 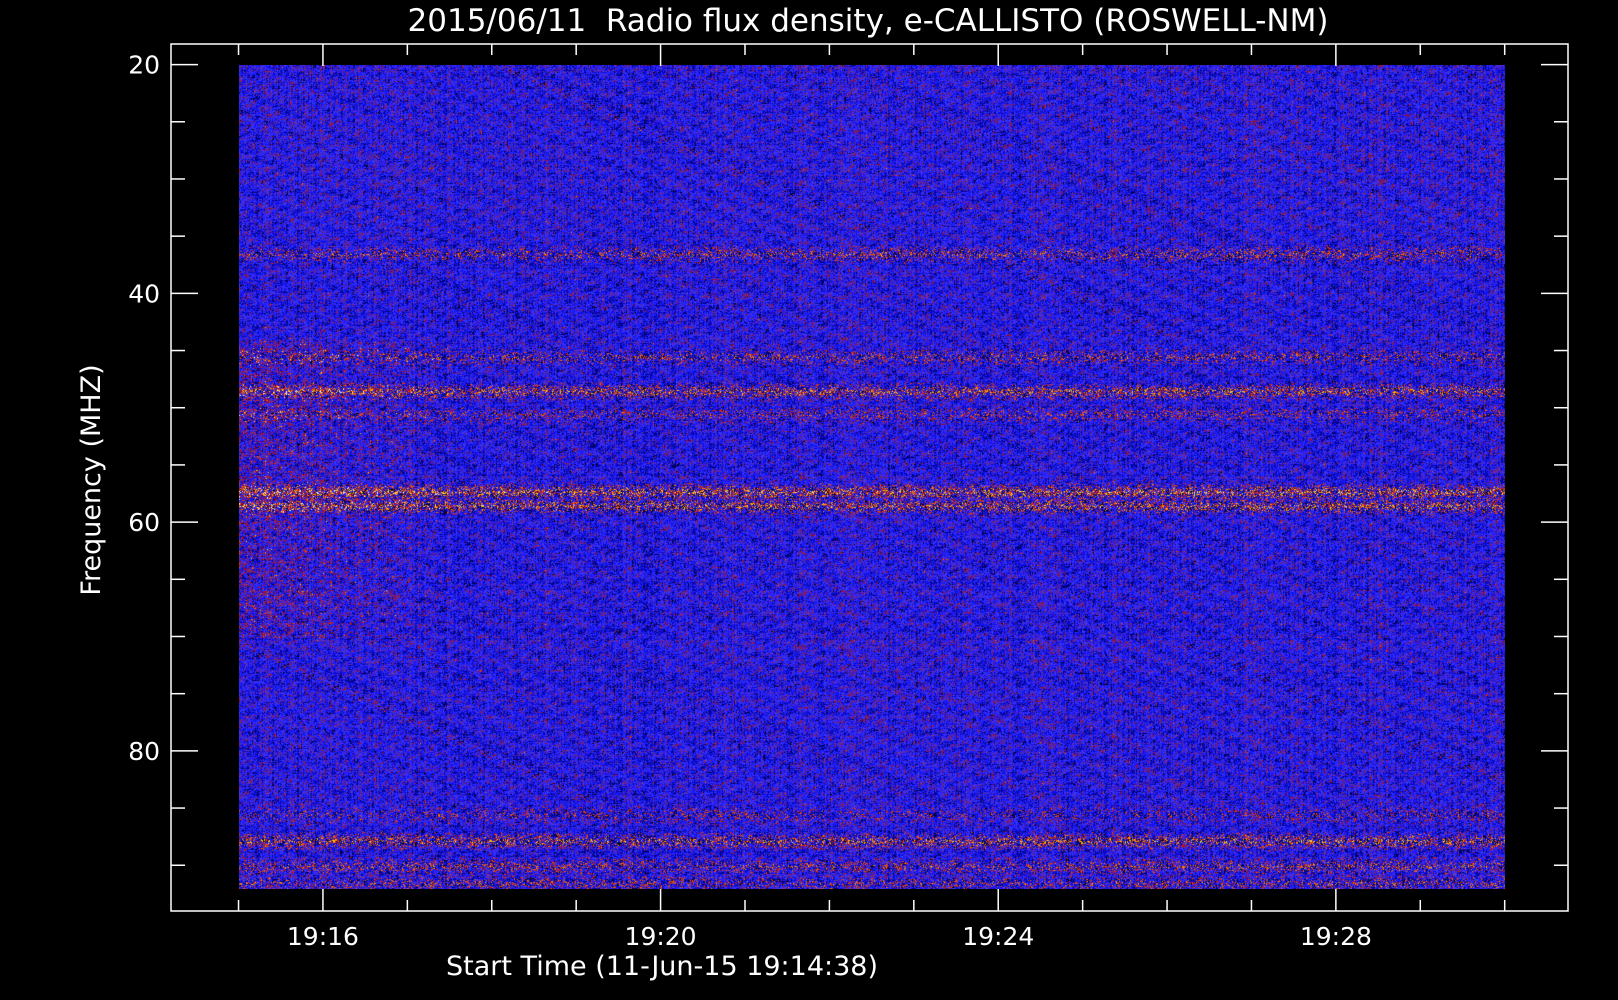 I want to click on y-tick-label: 40, so click(x=144, y=293).